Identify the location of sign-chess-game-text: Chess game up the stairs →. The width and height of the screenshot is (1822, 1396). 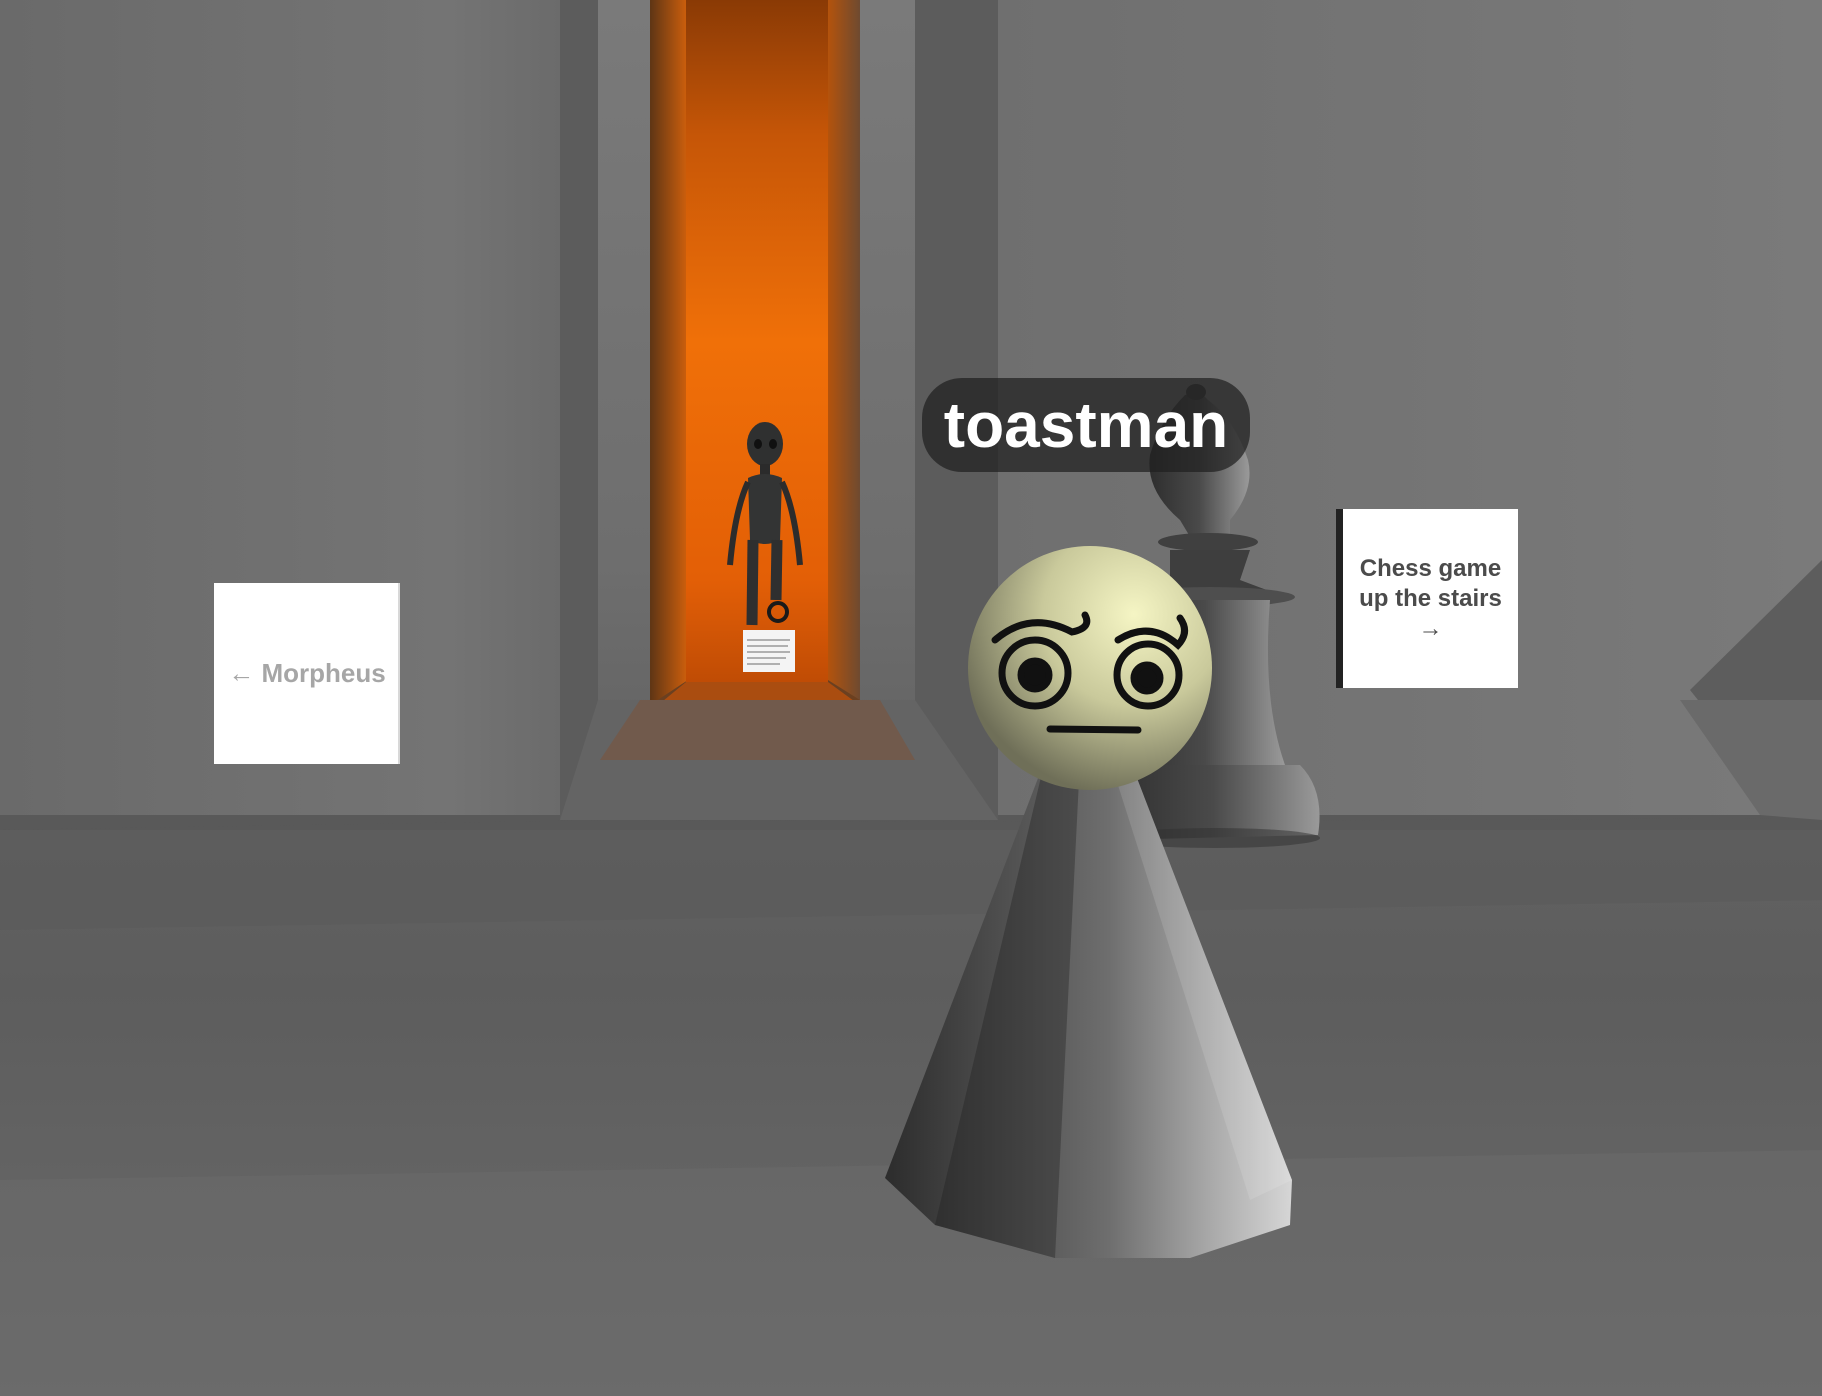
(1430, 599).